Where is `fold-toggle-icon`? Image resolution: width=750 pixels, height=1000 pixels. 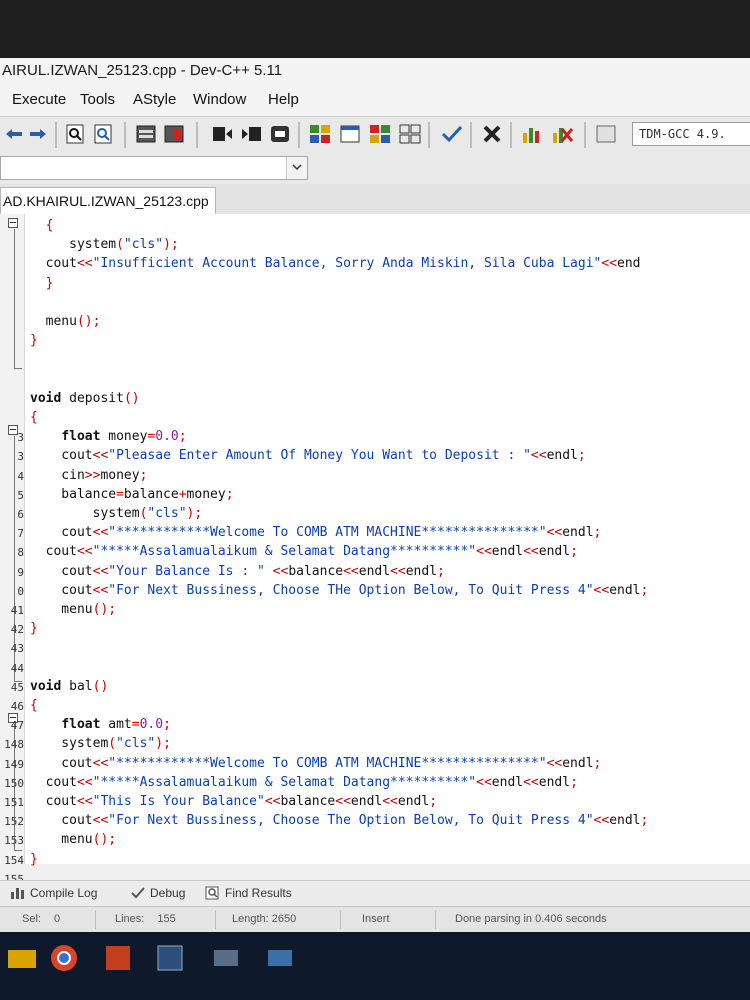
fold-toggle-icon is located at coordinates (13, 223).